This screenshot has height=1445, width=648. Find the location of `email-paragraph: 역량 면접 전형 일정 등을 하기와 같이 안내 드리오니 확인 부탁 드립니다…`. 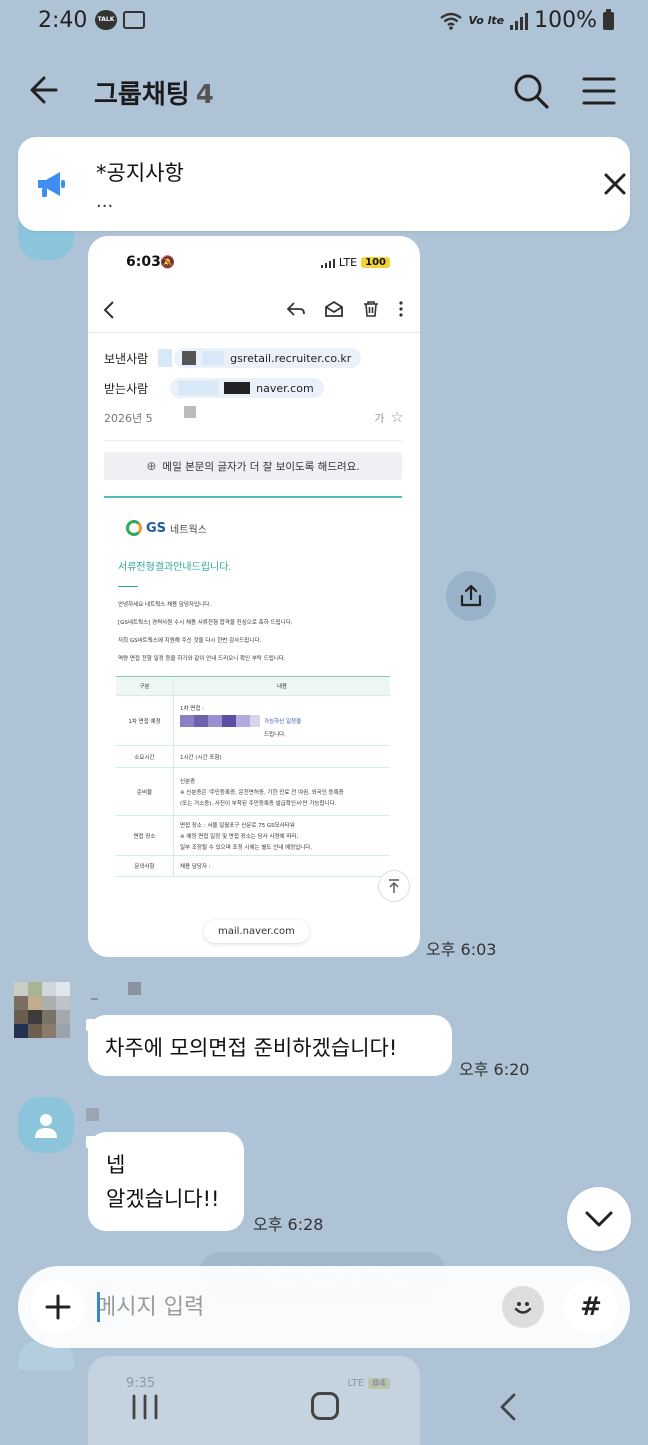

email-paragraph: 역량 면접 전형 일정 등을 하기와 같이 안내 드리오니 확인 부탁 드립니다… is located at coordinates (202, 659).